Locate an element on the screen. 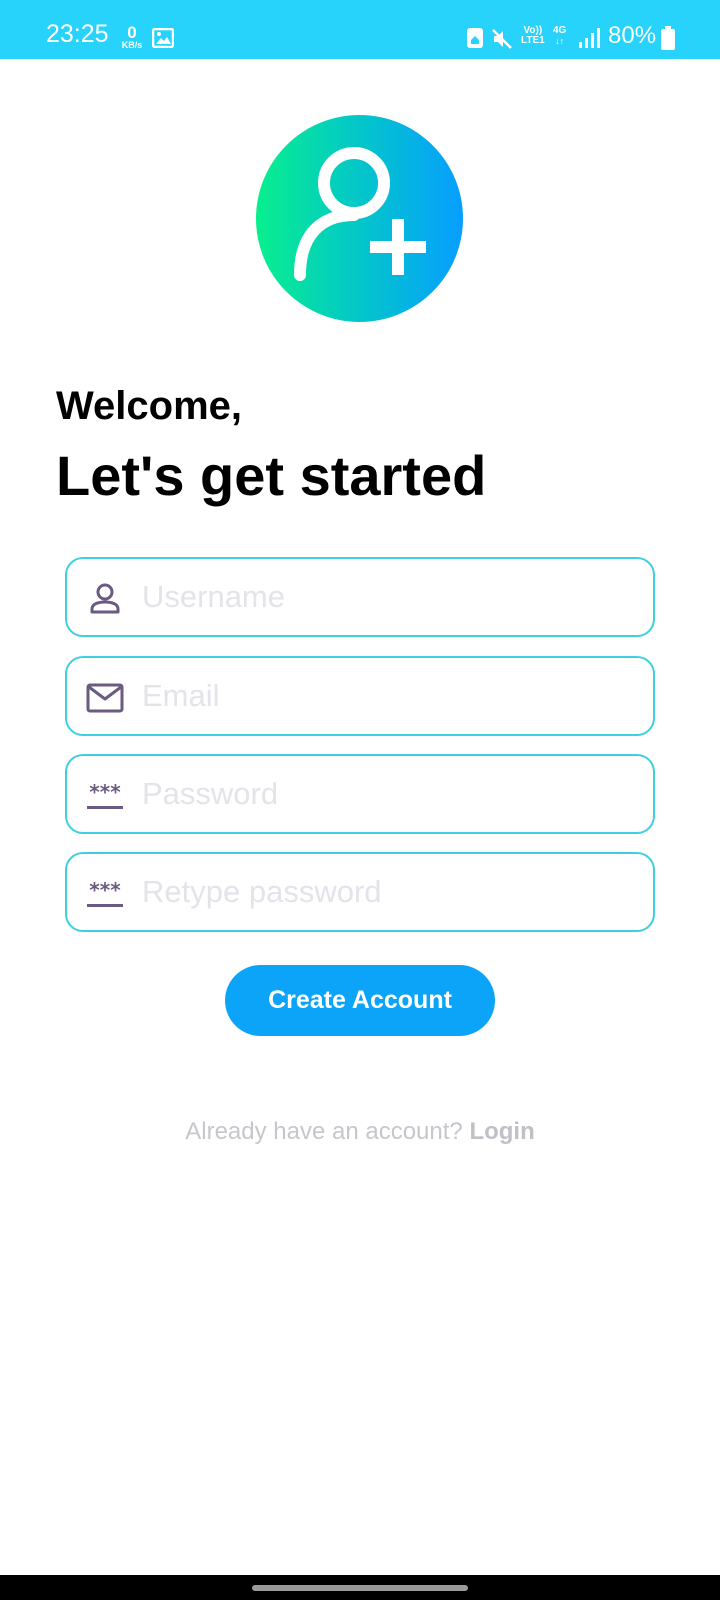 Image resolution: width=720 pixels, height=1600 pixels. retype-password-field: *** is located at coordinates (360, 892).